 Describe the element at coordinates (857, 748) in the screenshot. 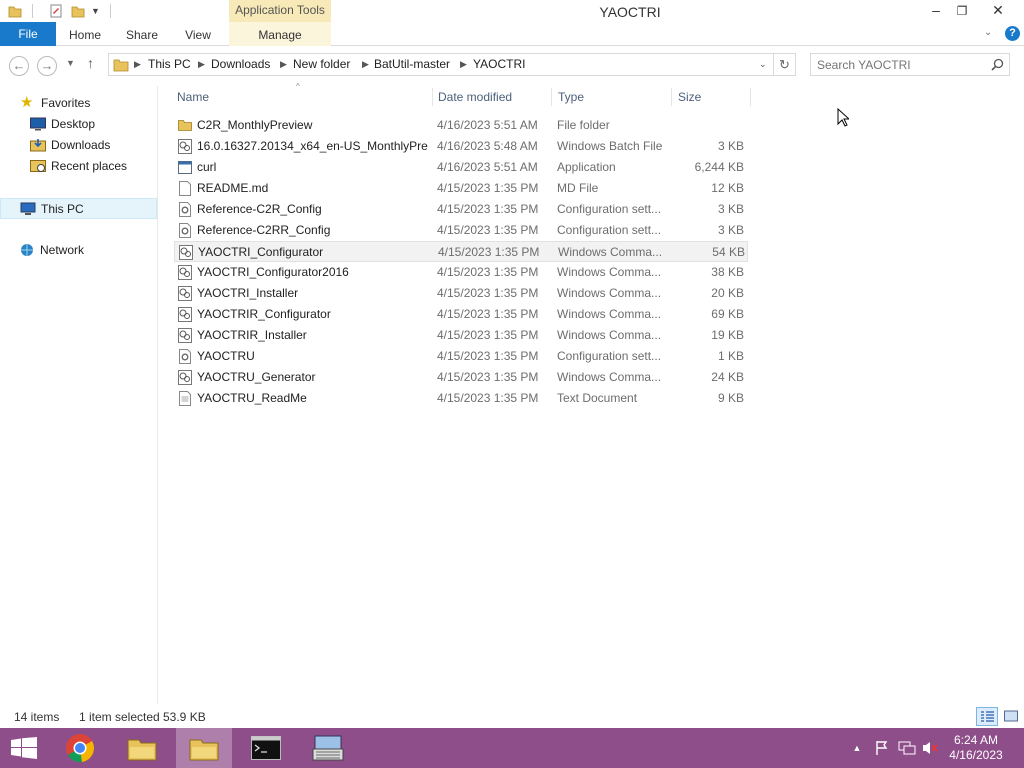

I see `show-hidden-icons-icon: ▲` at that location.